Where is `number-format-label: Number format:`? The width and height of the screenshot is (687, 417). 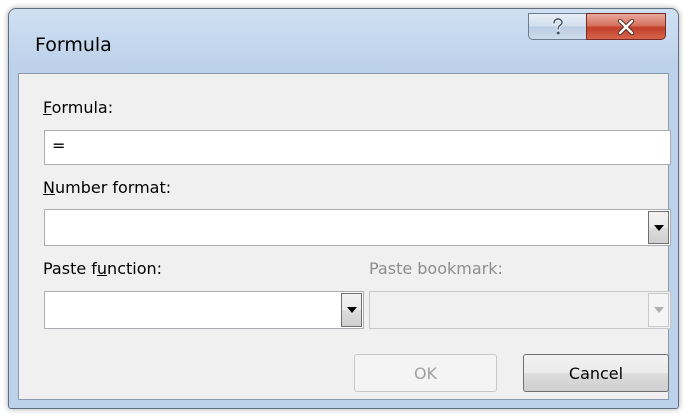 number-format-label: Number format: is located at coordinates (107, 187).